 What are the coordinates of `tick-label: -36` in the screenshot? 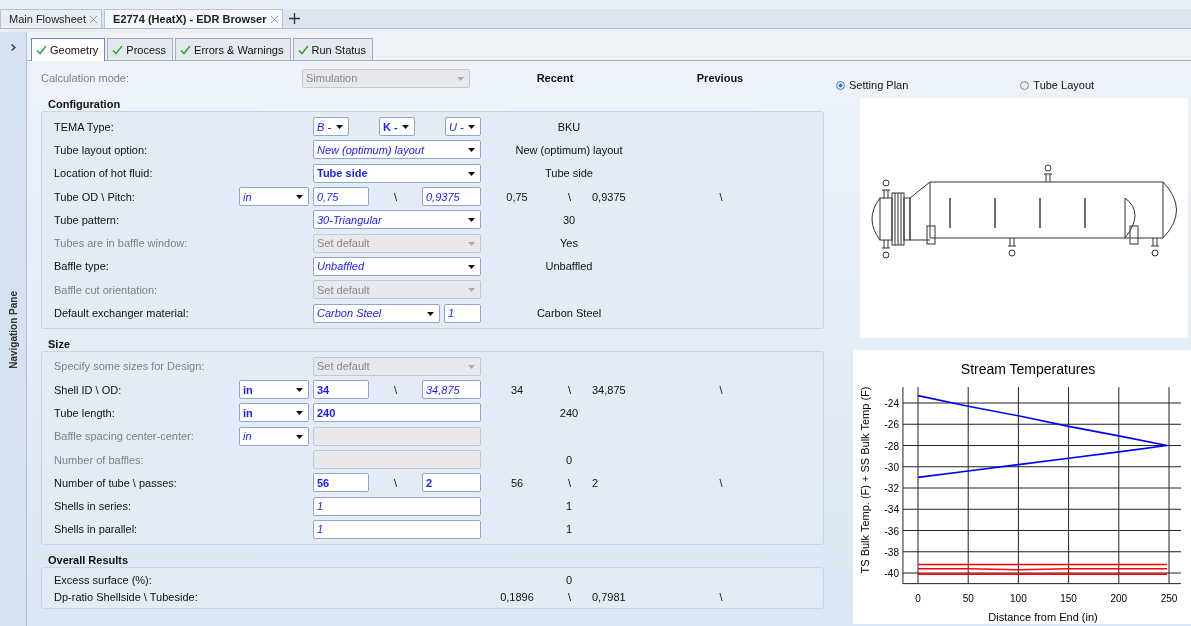 It's located at (891, 531).